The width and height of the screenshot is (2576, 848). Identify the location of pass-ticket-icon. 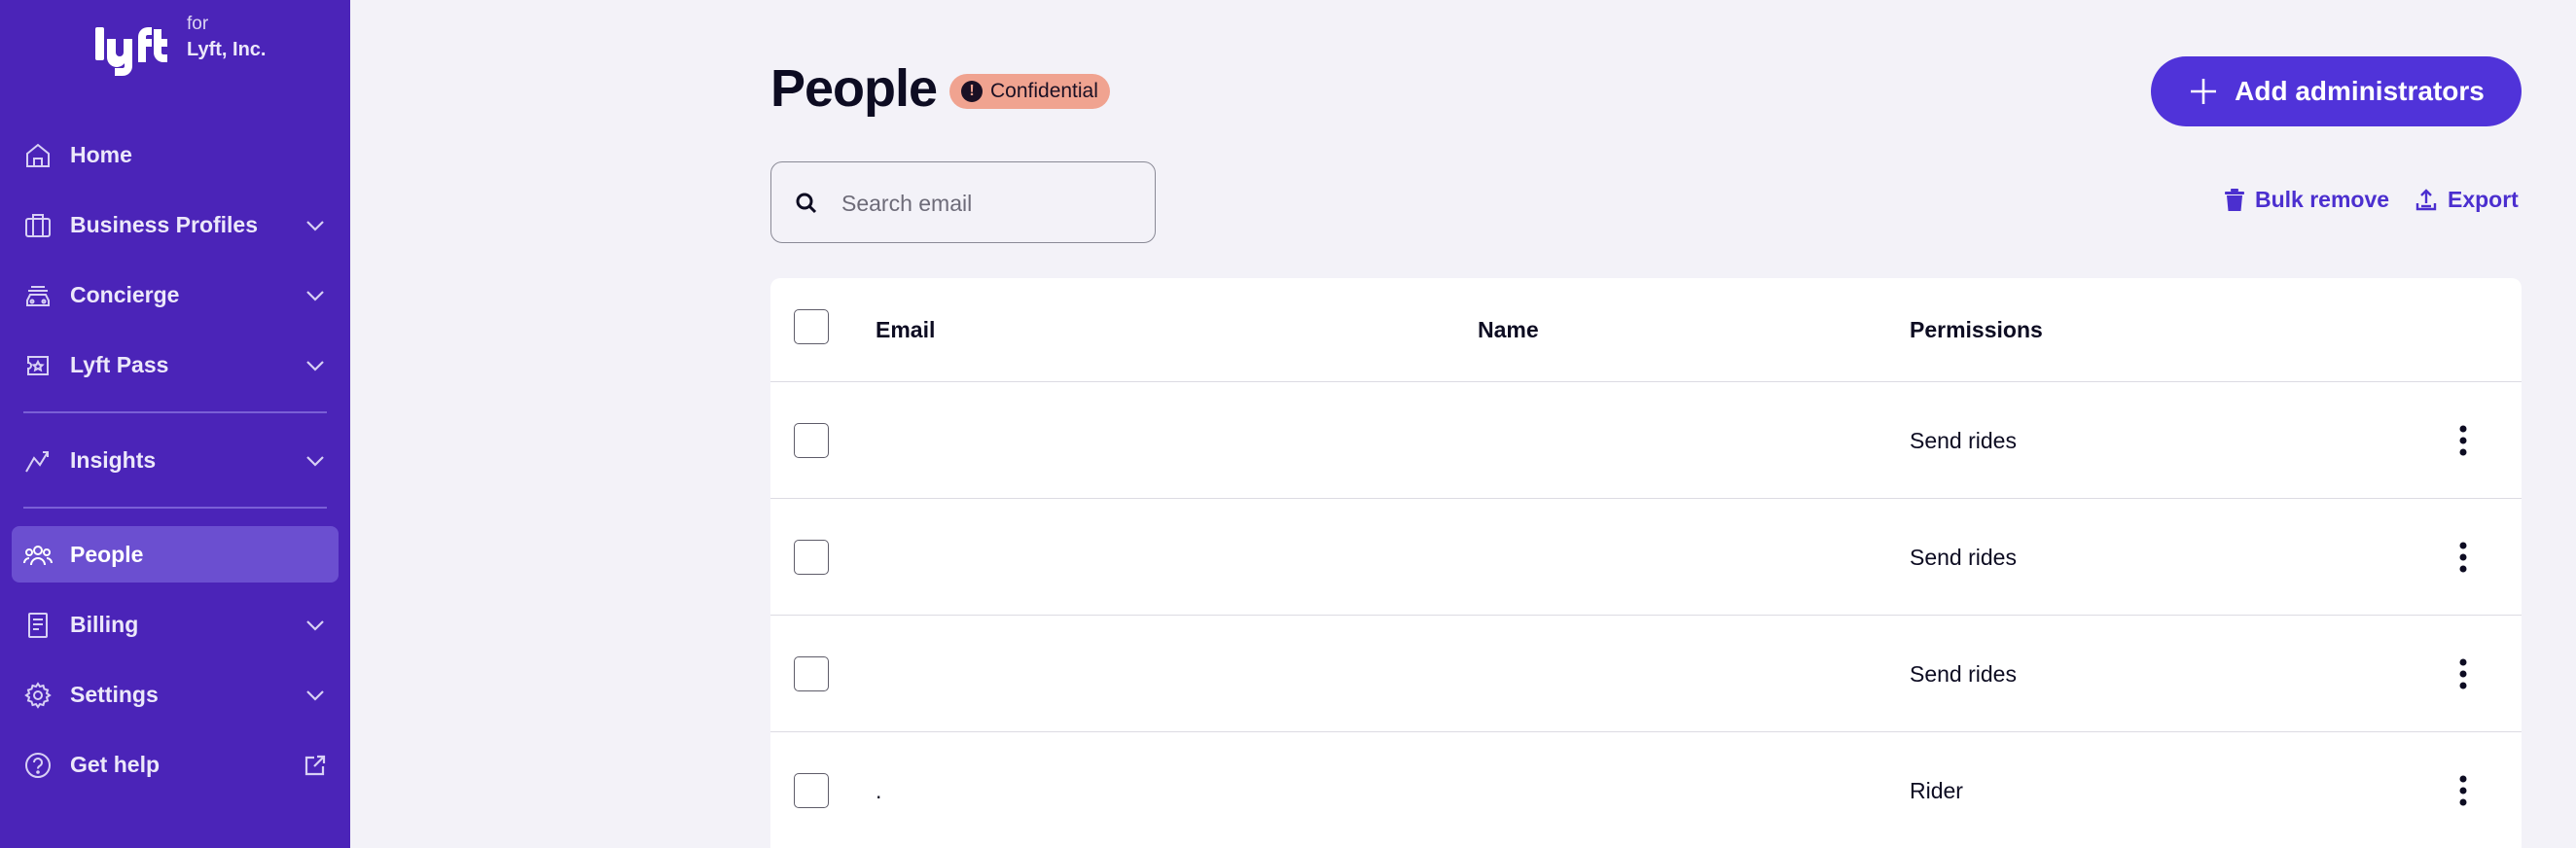
(38, 366).